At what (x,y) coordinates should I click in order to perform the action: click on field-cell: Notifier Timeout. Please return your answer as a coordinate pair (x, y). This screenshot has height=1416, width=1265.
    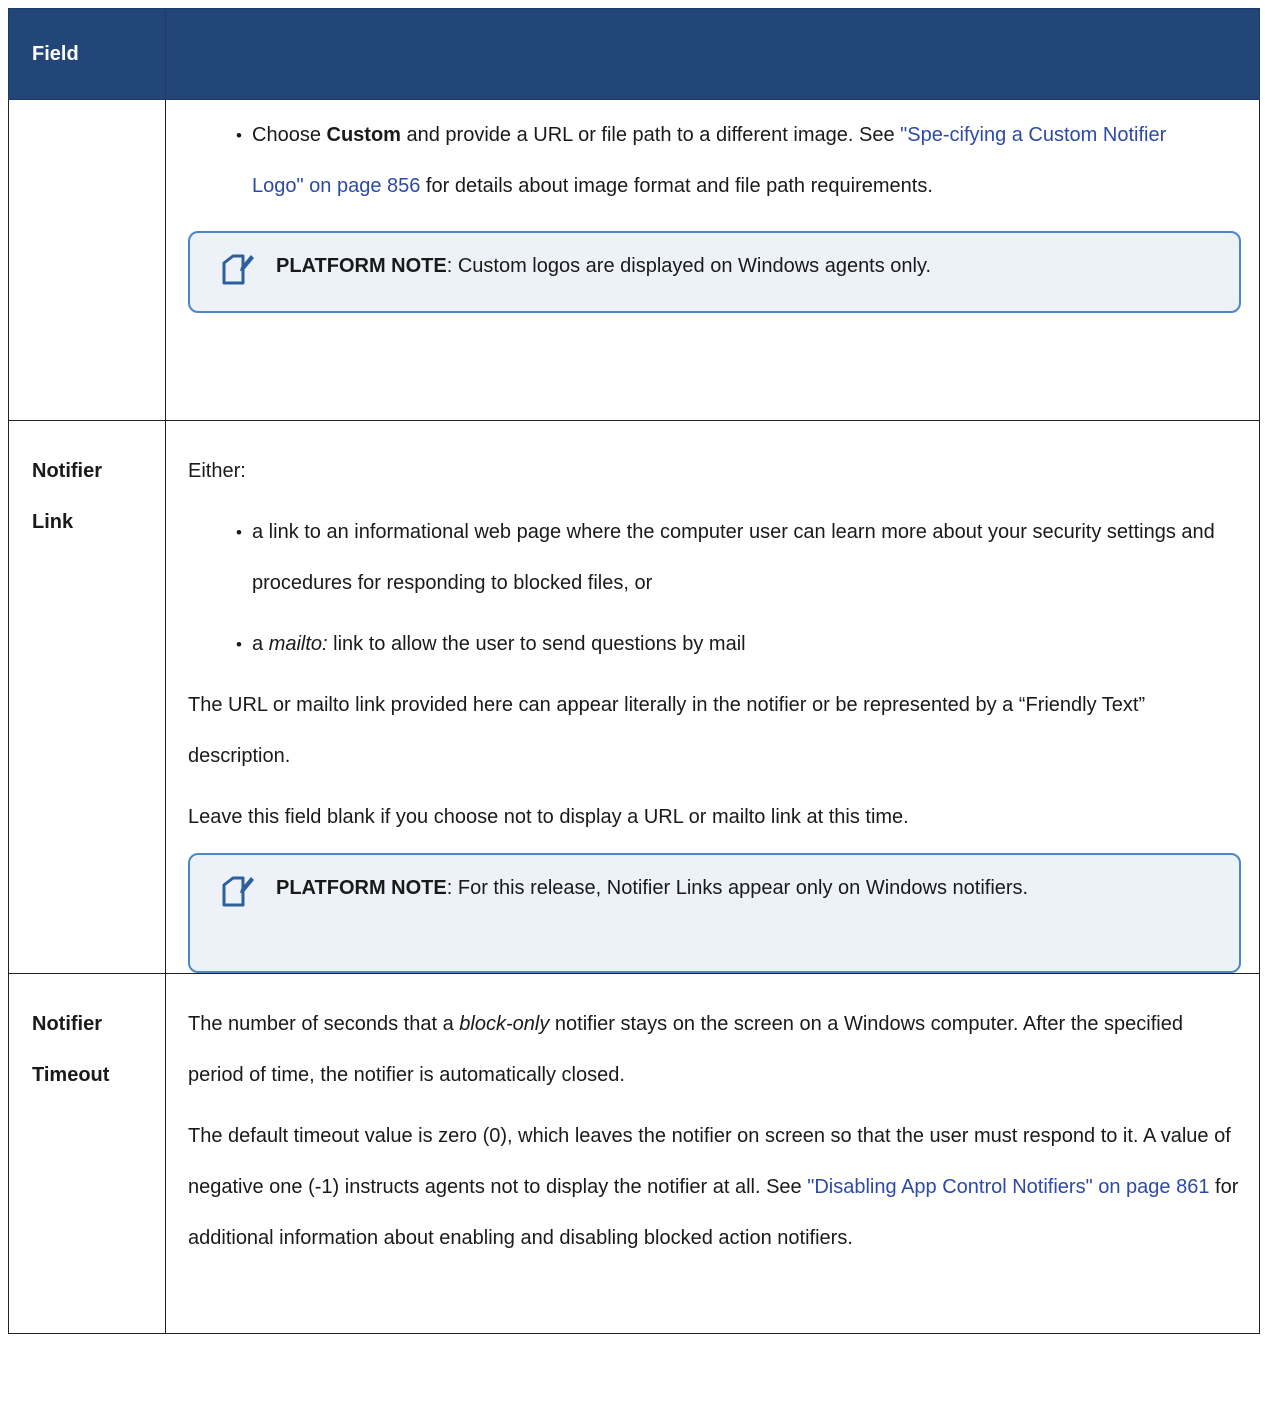
    Looking at the image, I should click on (87, 1153).